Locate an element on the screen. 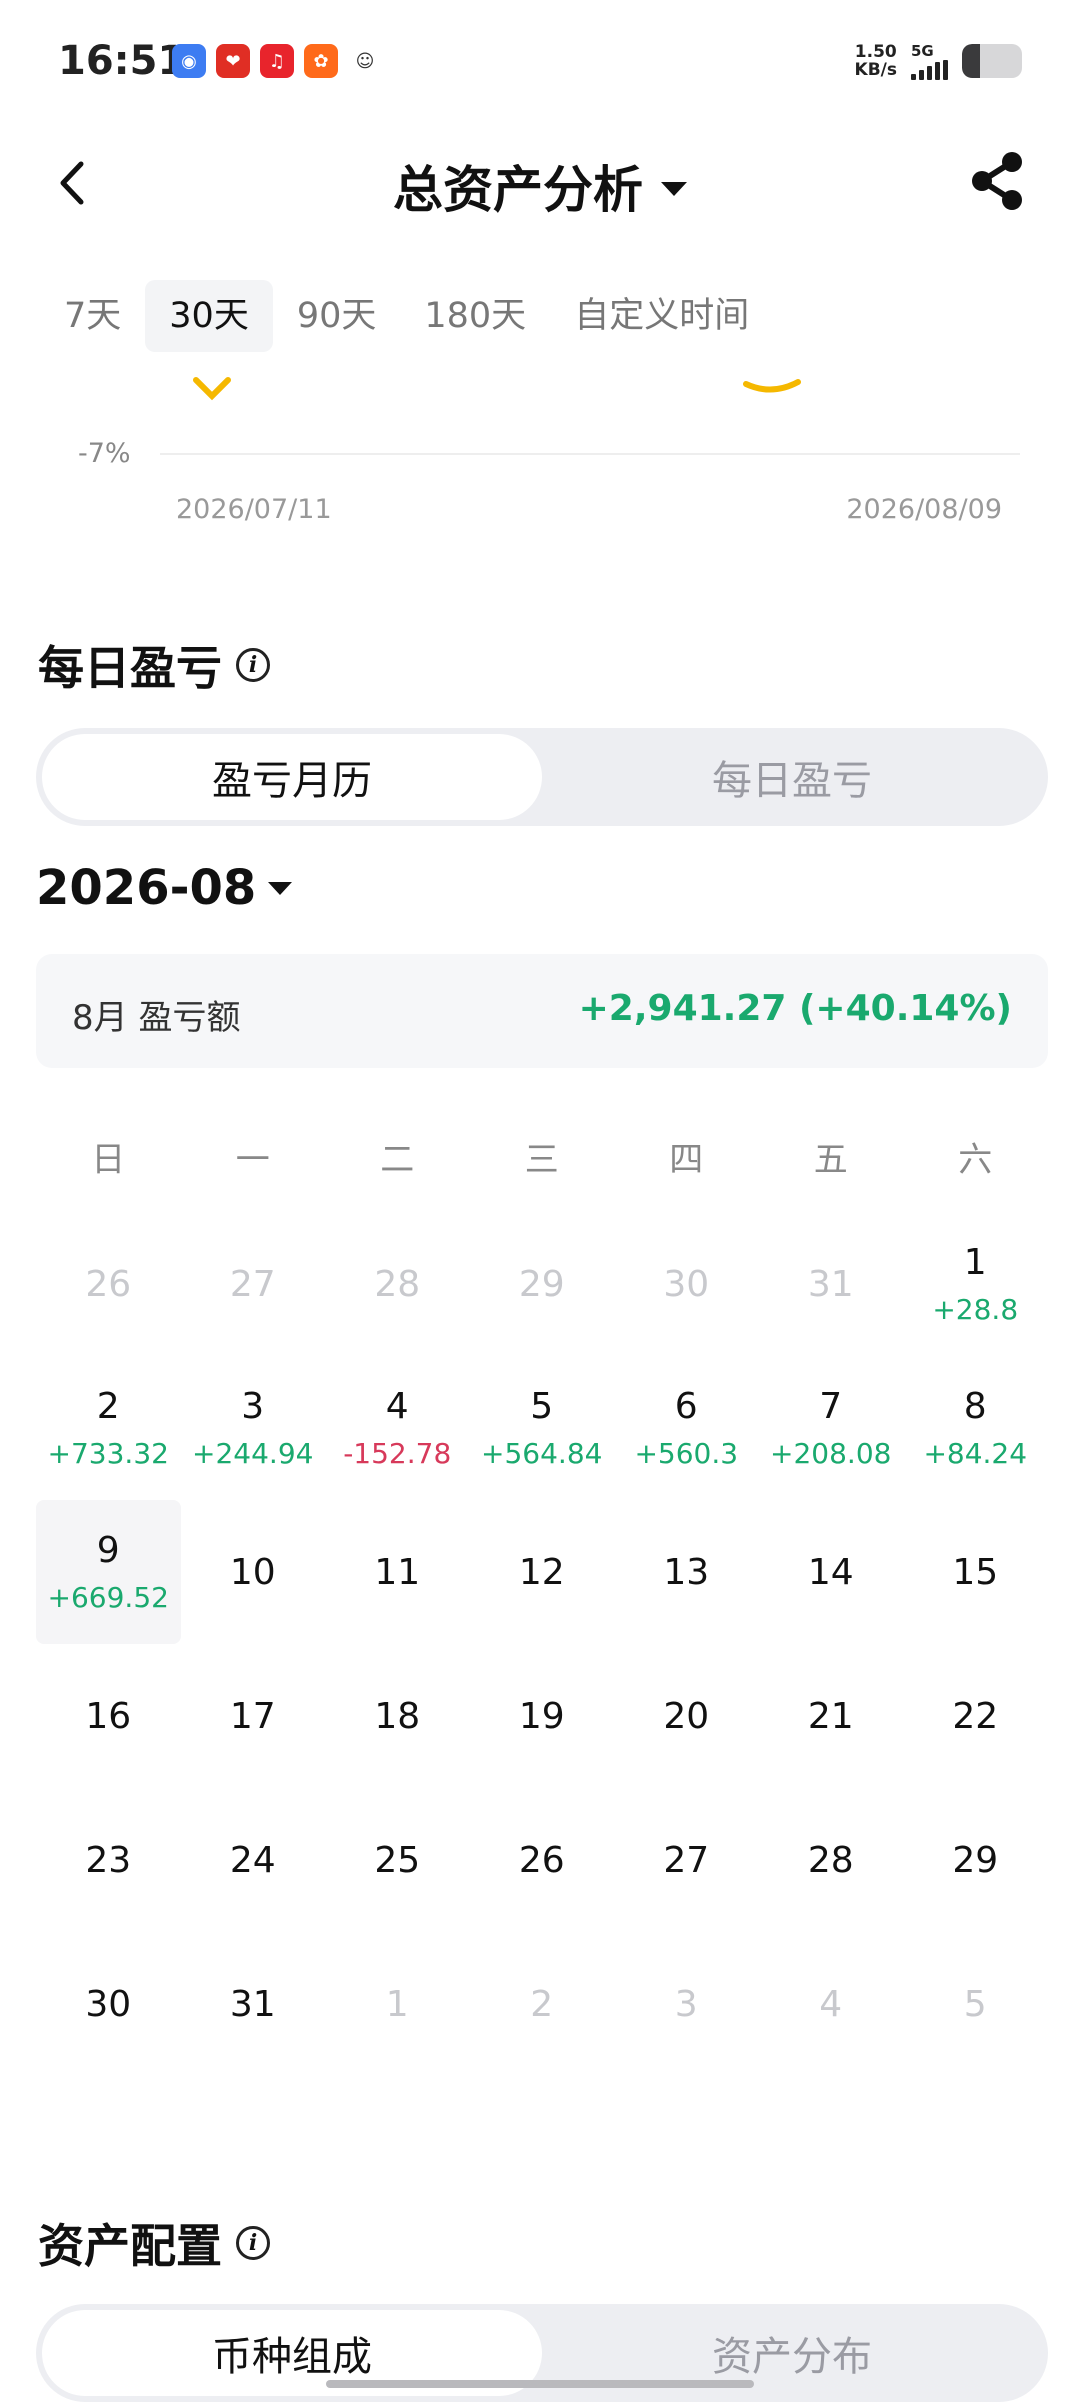 The height and width of the screenshot is (2402, 1080). tab-1: 30天 is located at coordinates (209, 316).